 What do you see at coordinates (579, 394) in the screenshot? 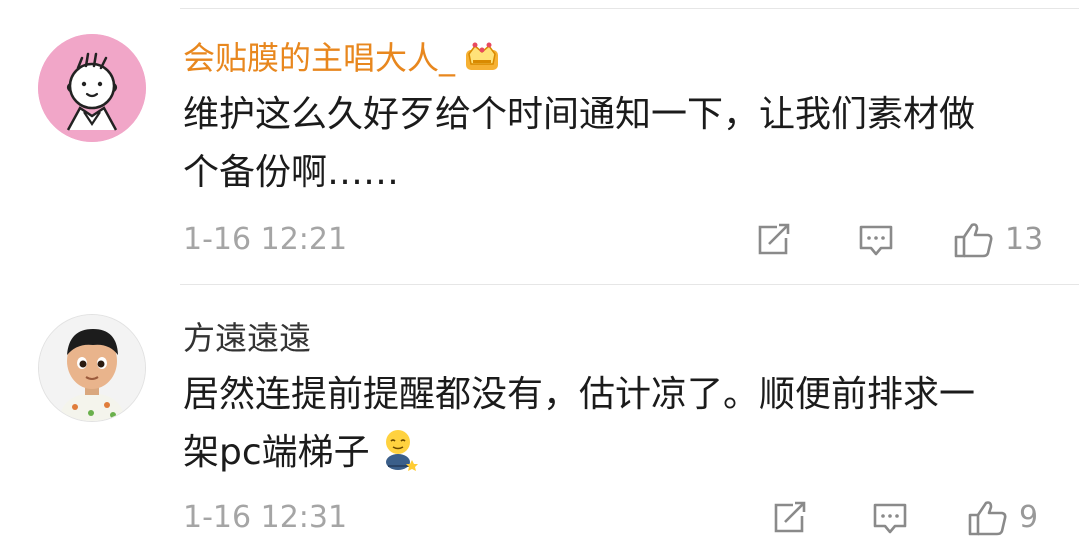
I see `comment-text-line: 居然连提前提醒都没有，估计凉了。顺便前排求一` at bounding box center [579, 394].